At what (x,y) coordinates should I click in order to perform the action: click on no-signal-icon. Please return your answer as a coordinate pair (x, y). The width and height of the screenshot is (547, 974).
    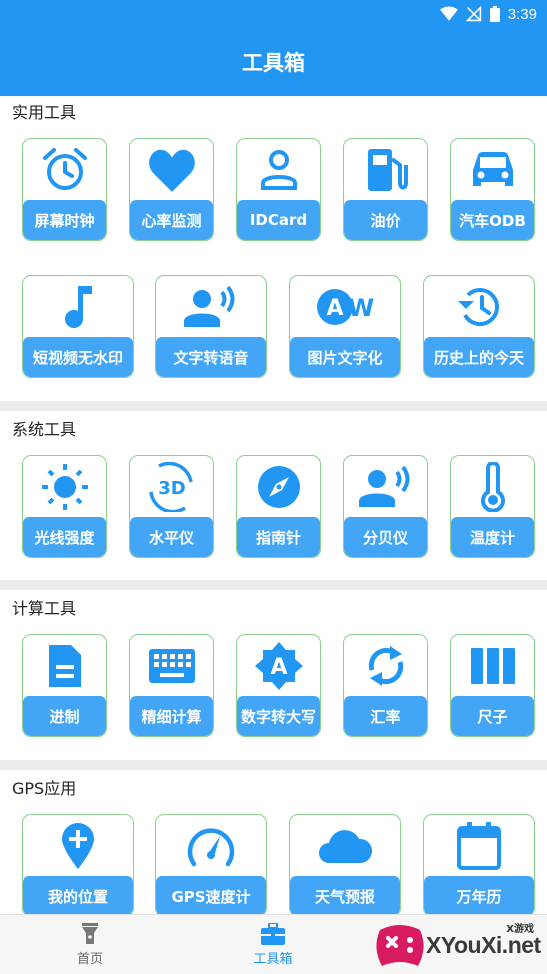
    Looking at the image, I should click on (473, 14).